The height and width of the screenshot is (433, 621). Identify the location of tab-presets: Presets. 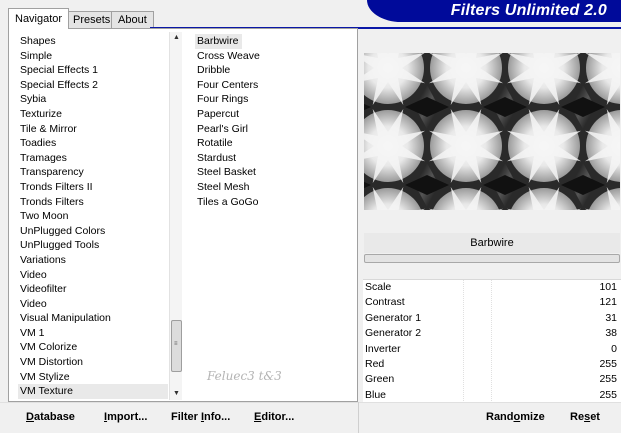
(92, 19).